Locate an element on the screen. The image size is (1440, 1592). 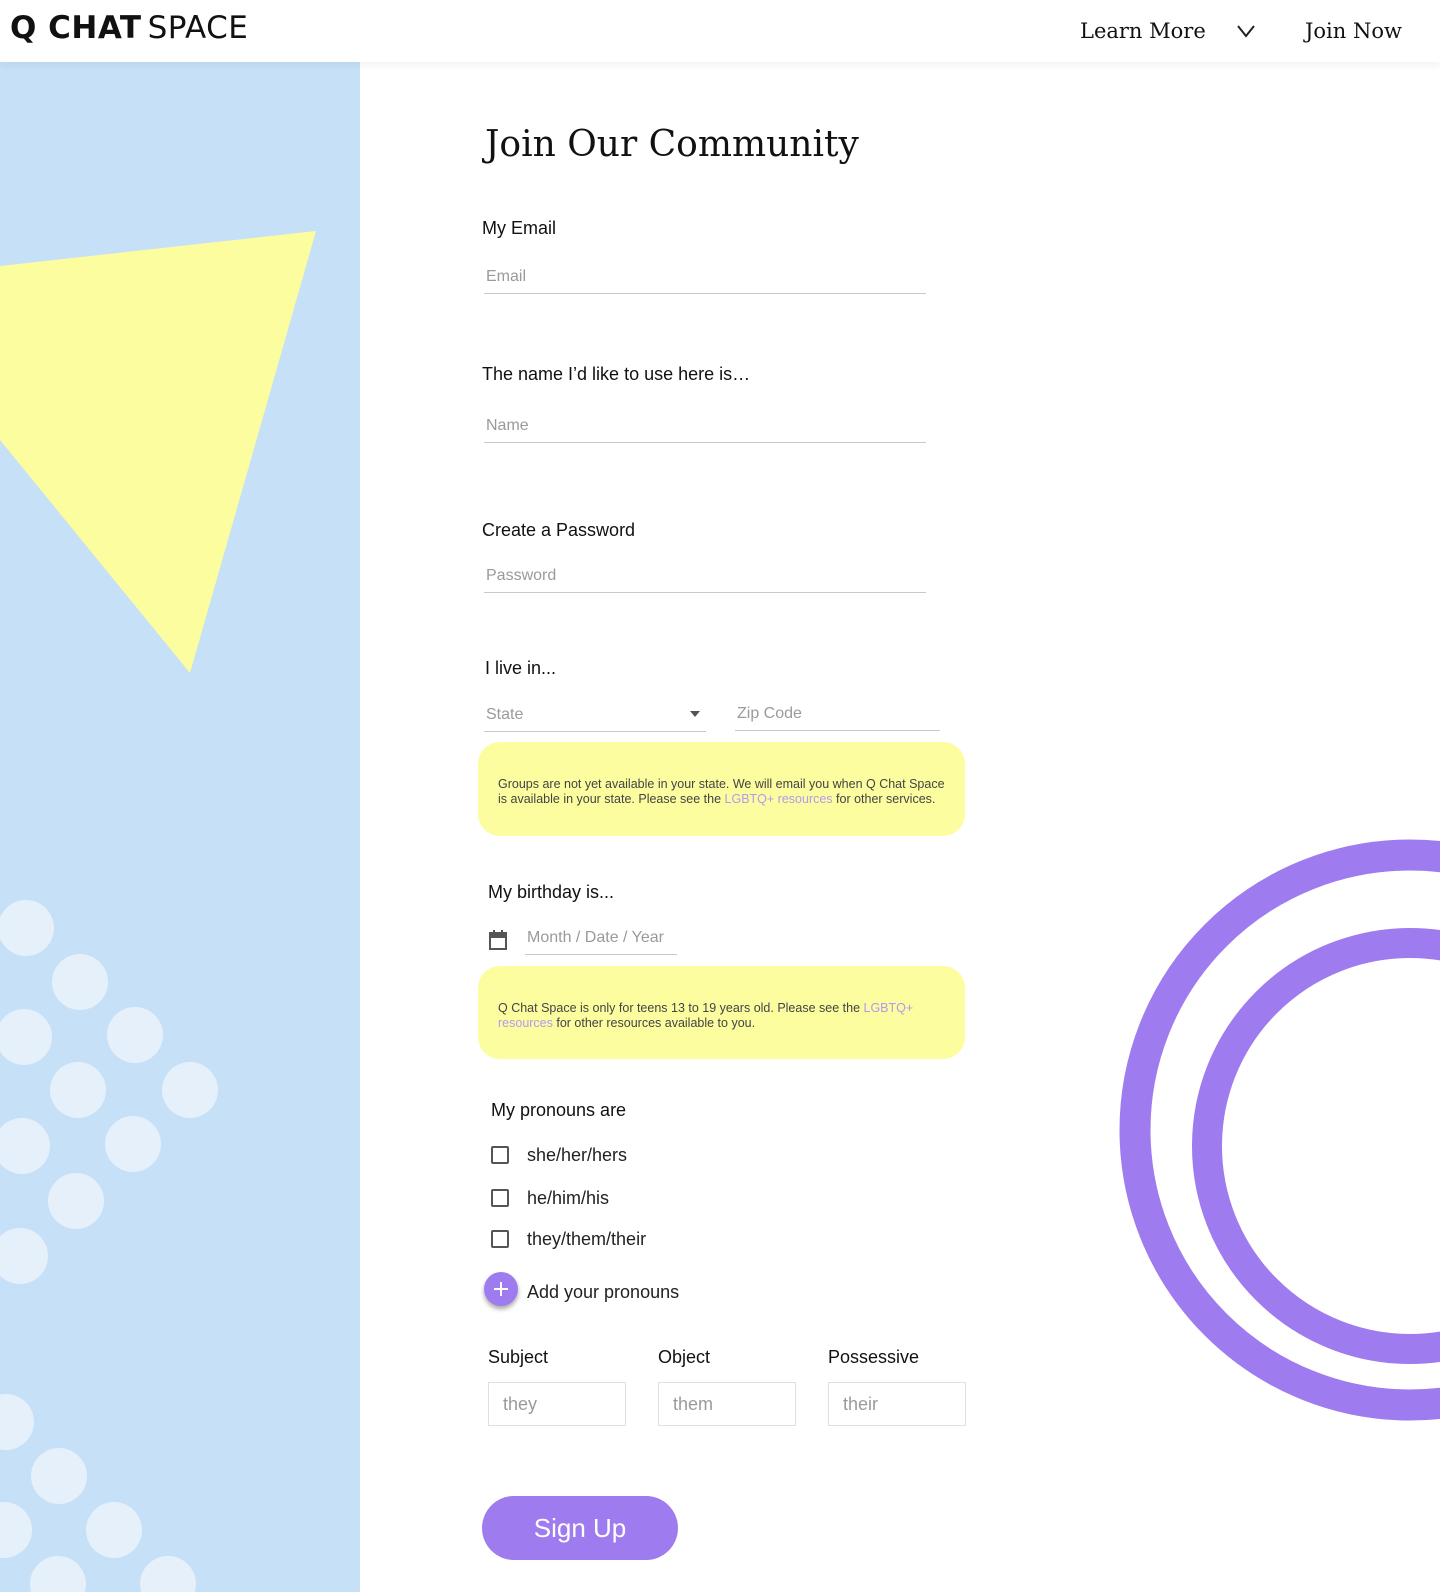
site-header: Q CHAT SPACE Learn More Join Now is located at coordinates (720, 31).